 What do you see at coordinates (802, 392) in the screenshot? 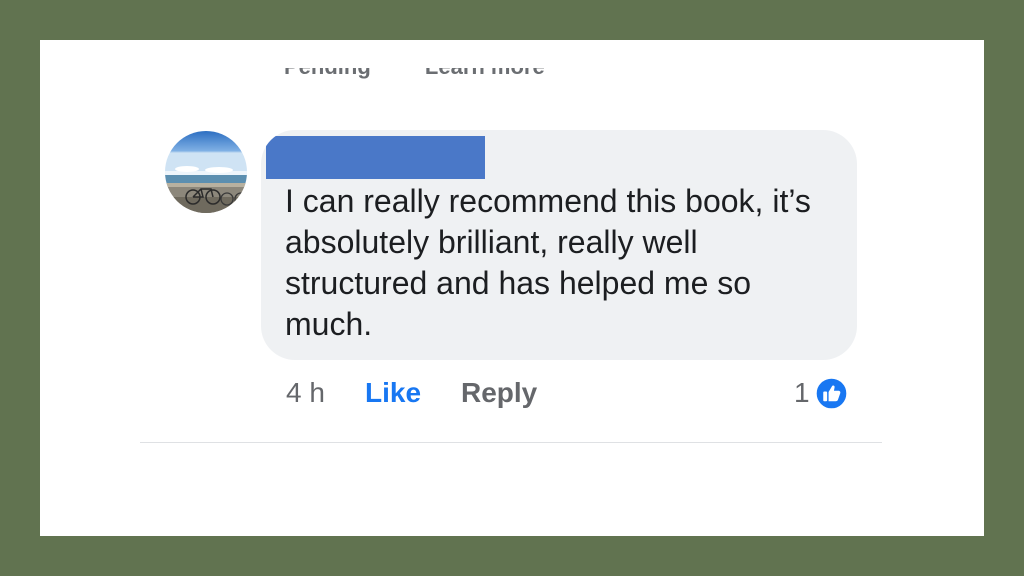
I see `reaction-count: 1` at bounding box center [802, 392].